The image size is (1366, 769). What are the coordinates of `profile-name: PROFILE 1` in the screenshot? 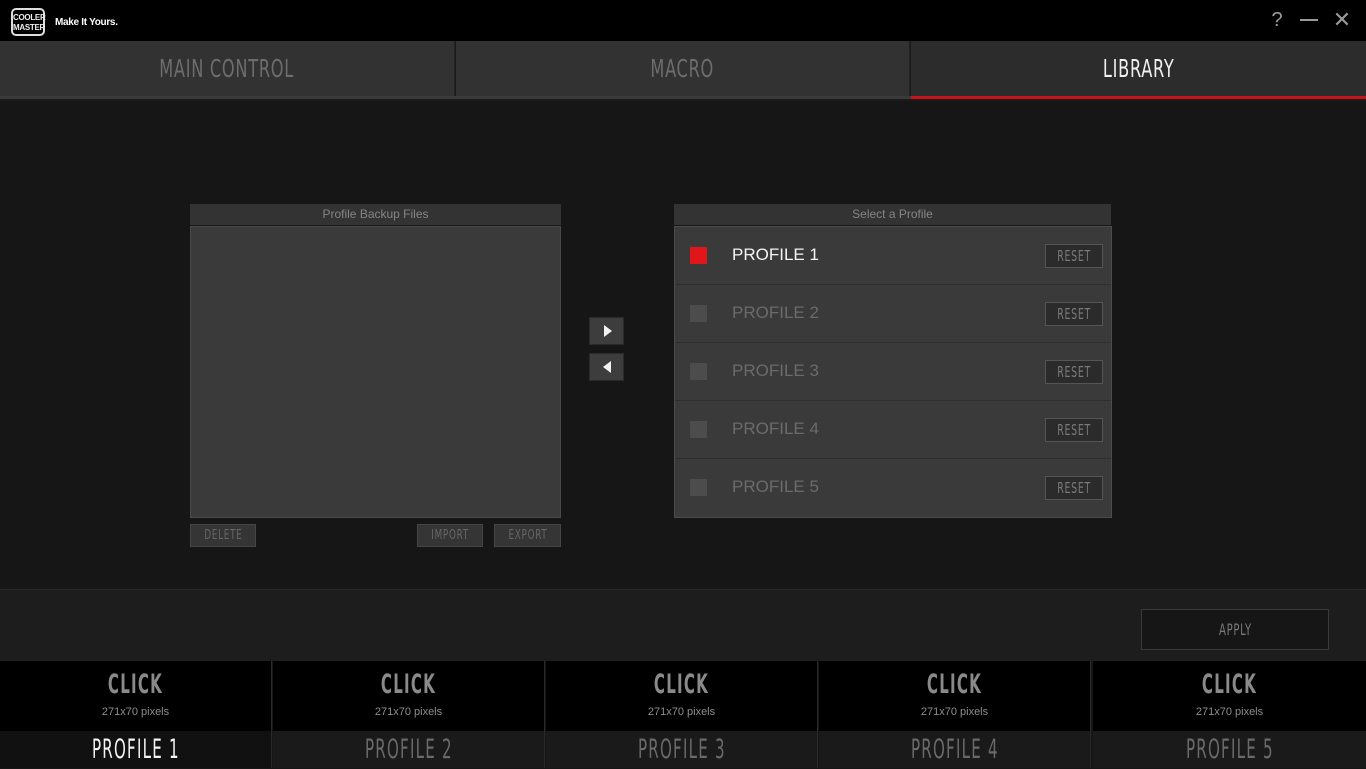 It's located at (775, 254).